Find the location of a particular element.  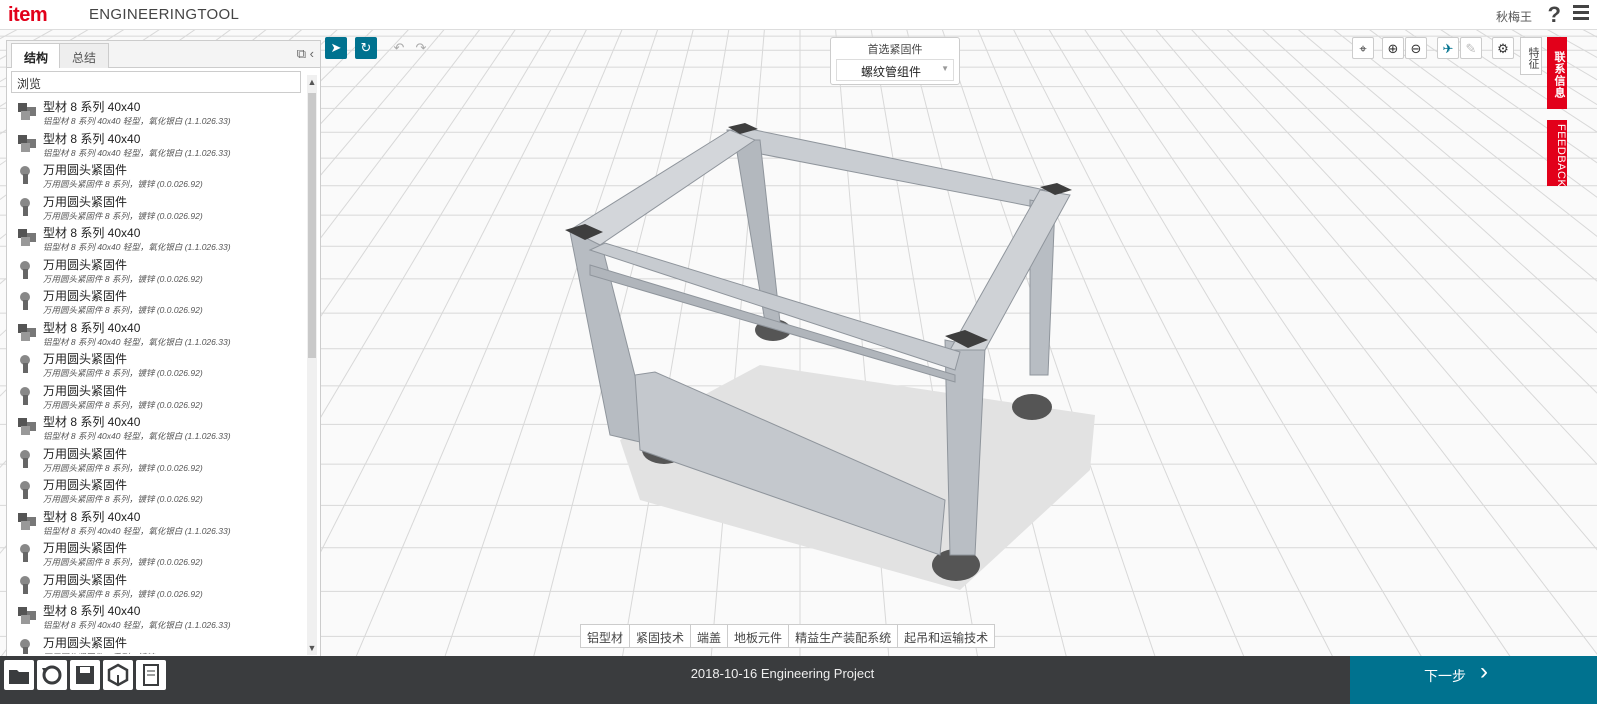

send-icon: ✈ is located at coordinates (1448, 48).